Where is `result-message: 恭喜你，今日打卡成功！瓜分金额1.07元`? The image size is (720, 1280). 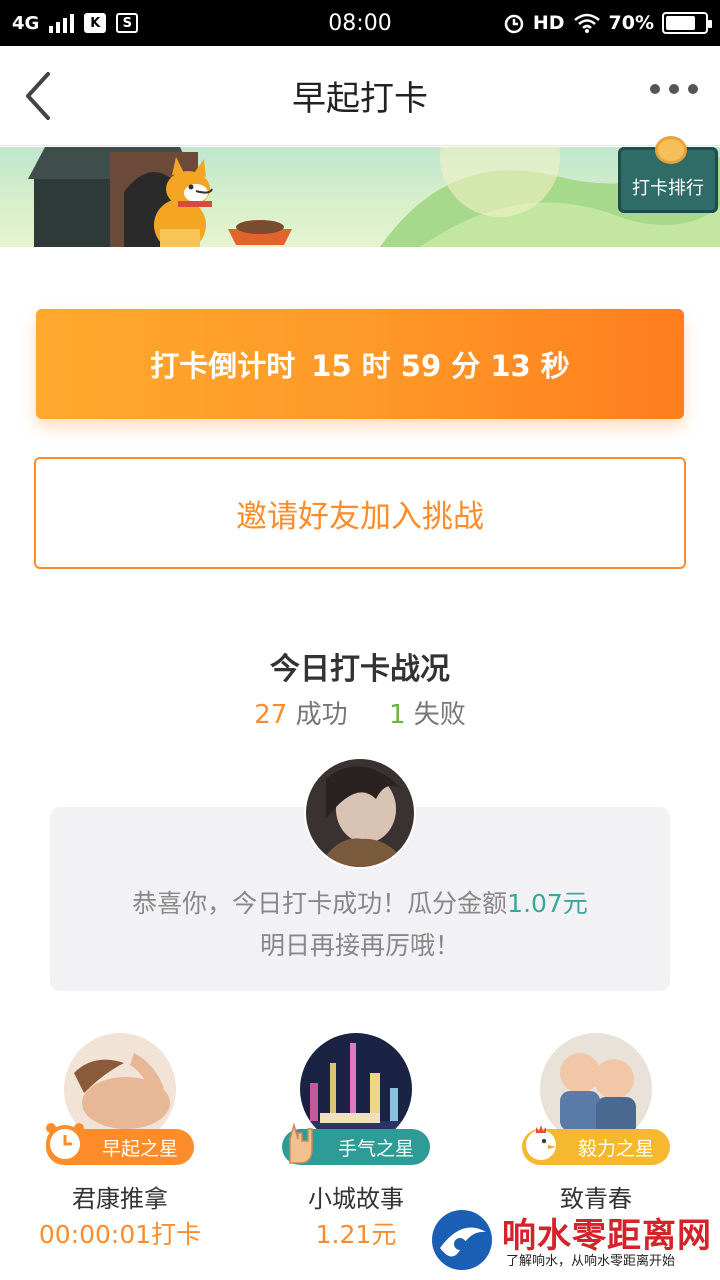
result-message: 恭喜你，今日打卡成功！瓜分金额1.07元 is located at coordinates (360, 902).